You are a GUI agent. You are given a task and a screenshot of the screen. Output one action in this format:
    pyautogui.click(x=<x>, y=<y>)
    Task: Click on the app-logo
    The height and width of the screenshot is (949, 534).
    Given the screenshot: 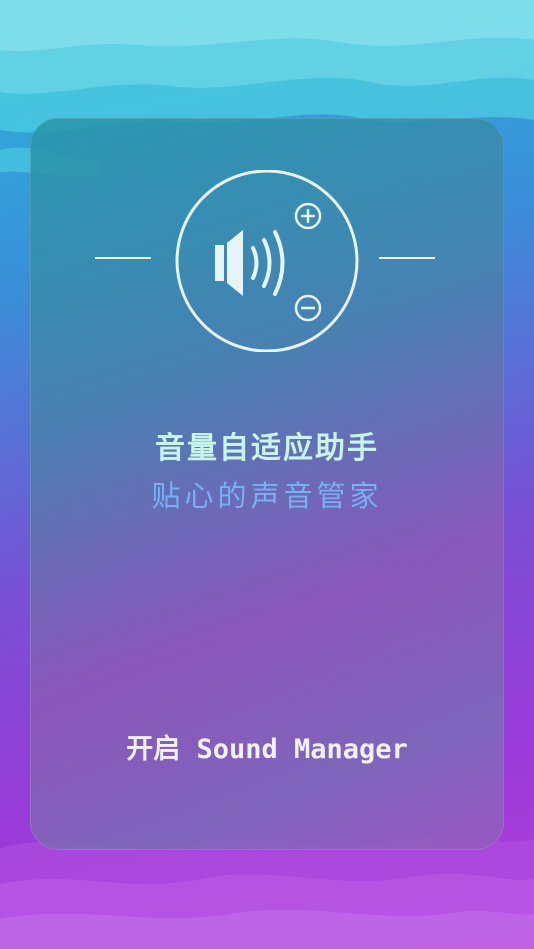 What is the action you would take?
    pyautogui.click(x=265, y=261)
    